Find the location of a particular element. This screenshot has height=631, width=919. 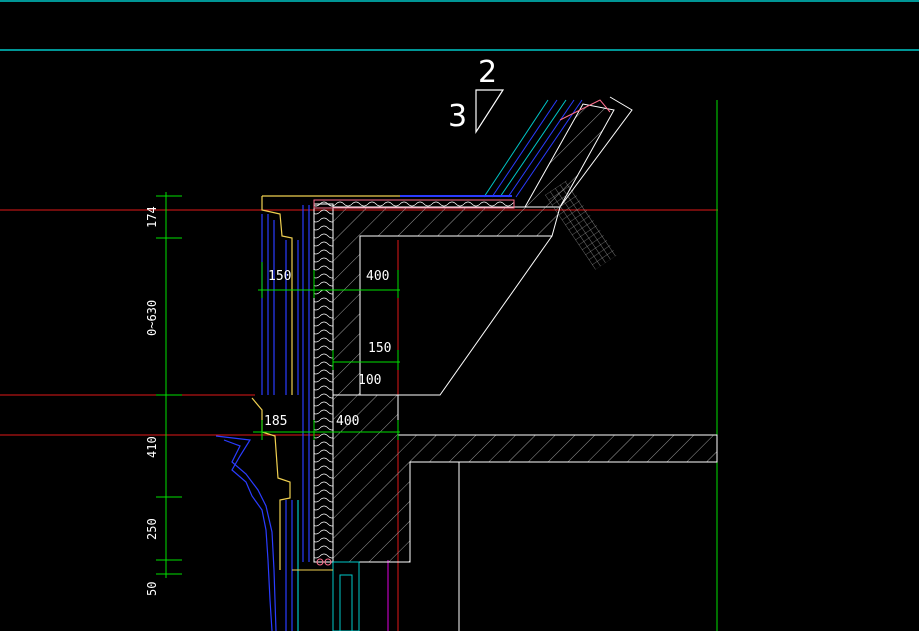

dim-150-mid: 150 is located at coordinates (379, 348).